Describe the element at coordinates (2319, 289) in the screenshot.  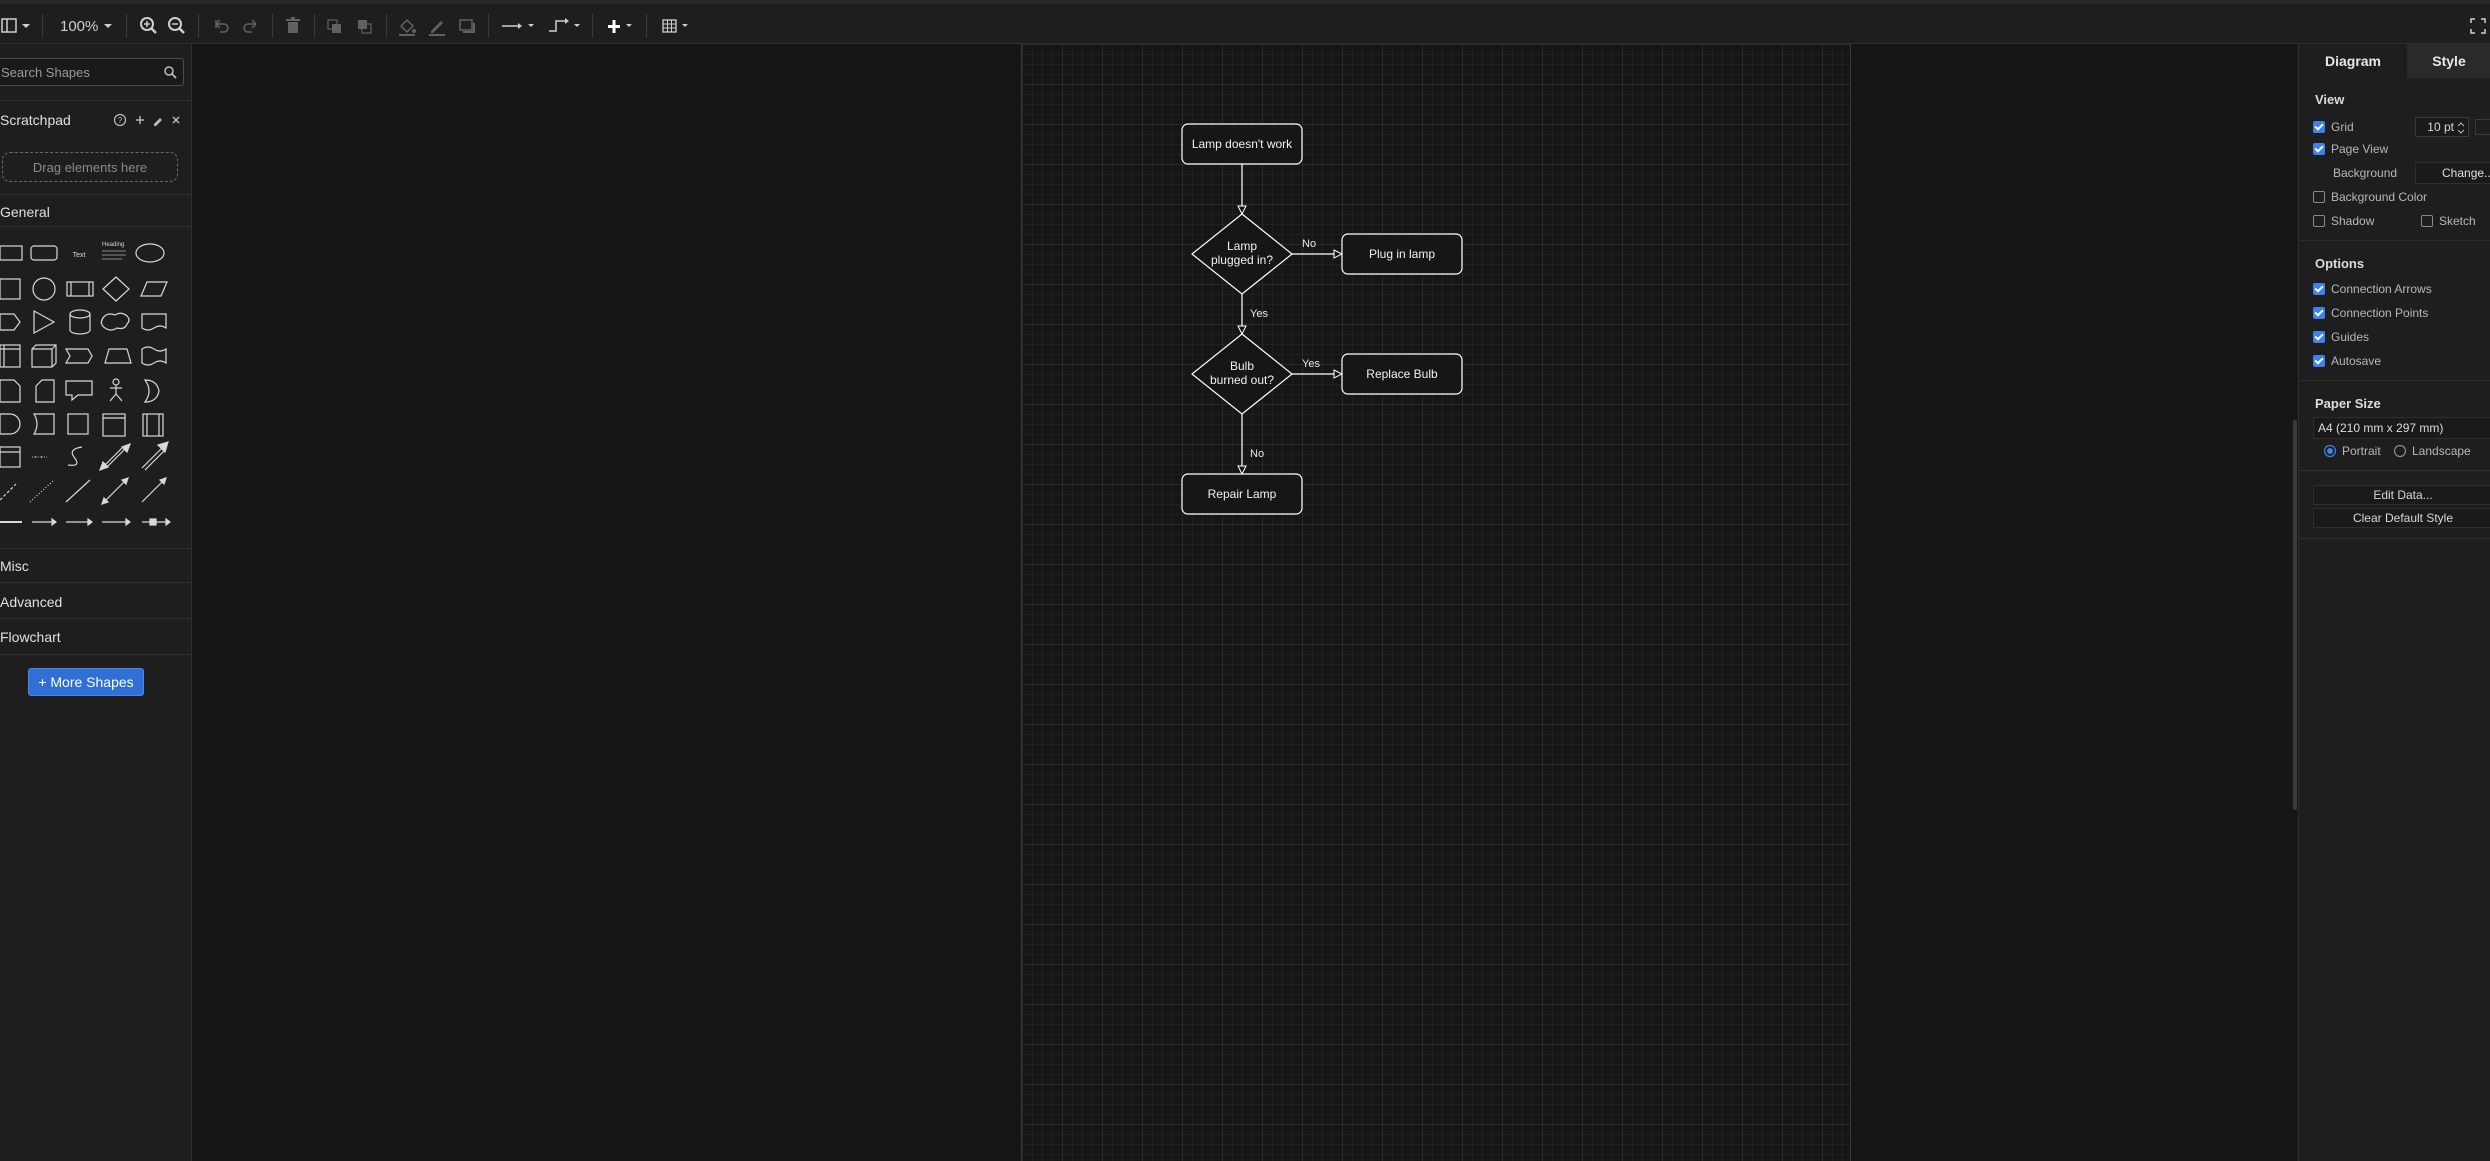
I see `connection-arrows-checkbox-box` at that location.